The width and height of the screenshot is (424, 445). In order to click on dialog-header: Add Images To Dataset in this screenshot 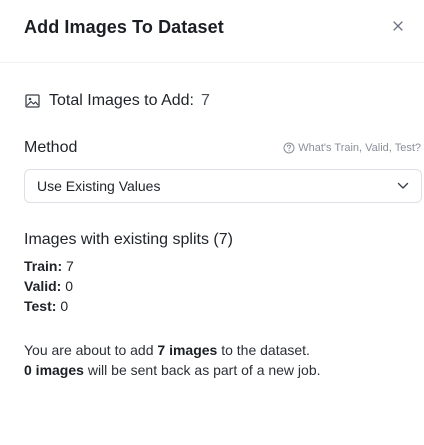, I will do `click(213, 27)`.